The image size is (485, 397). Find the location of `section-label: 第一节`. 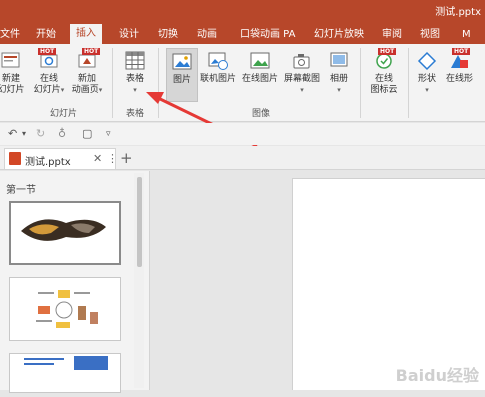

section-label: 第一节 is located at coordinates (21, 190).